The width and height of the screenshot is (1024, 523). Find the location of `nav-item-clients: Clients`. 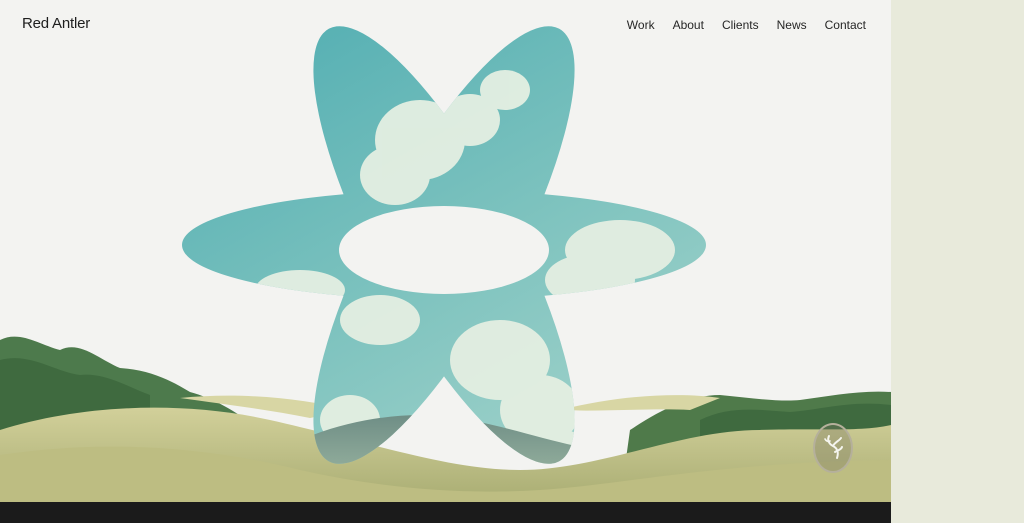

nav-item-clients: Clients is located at coordinates (740, 25).